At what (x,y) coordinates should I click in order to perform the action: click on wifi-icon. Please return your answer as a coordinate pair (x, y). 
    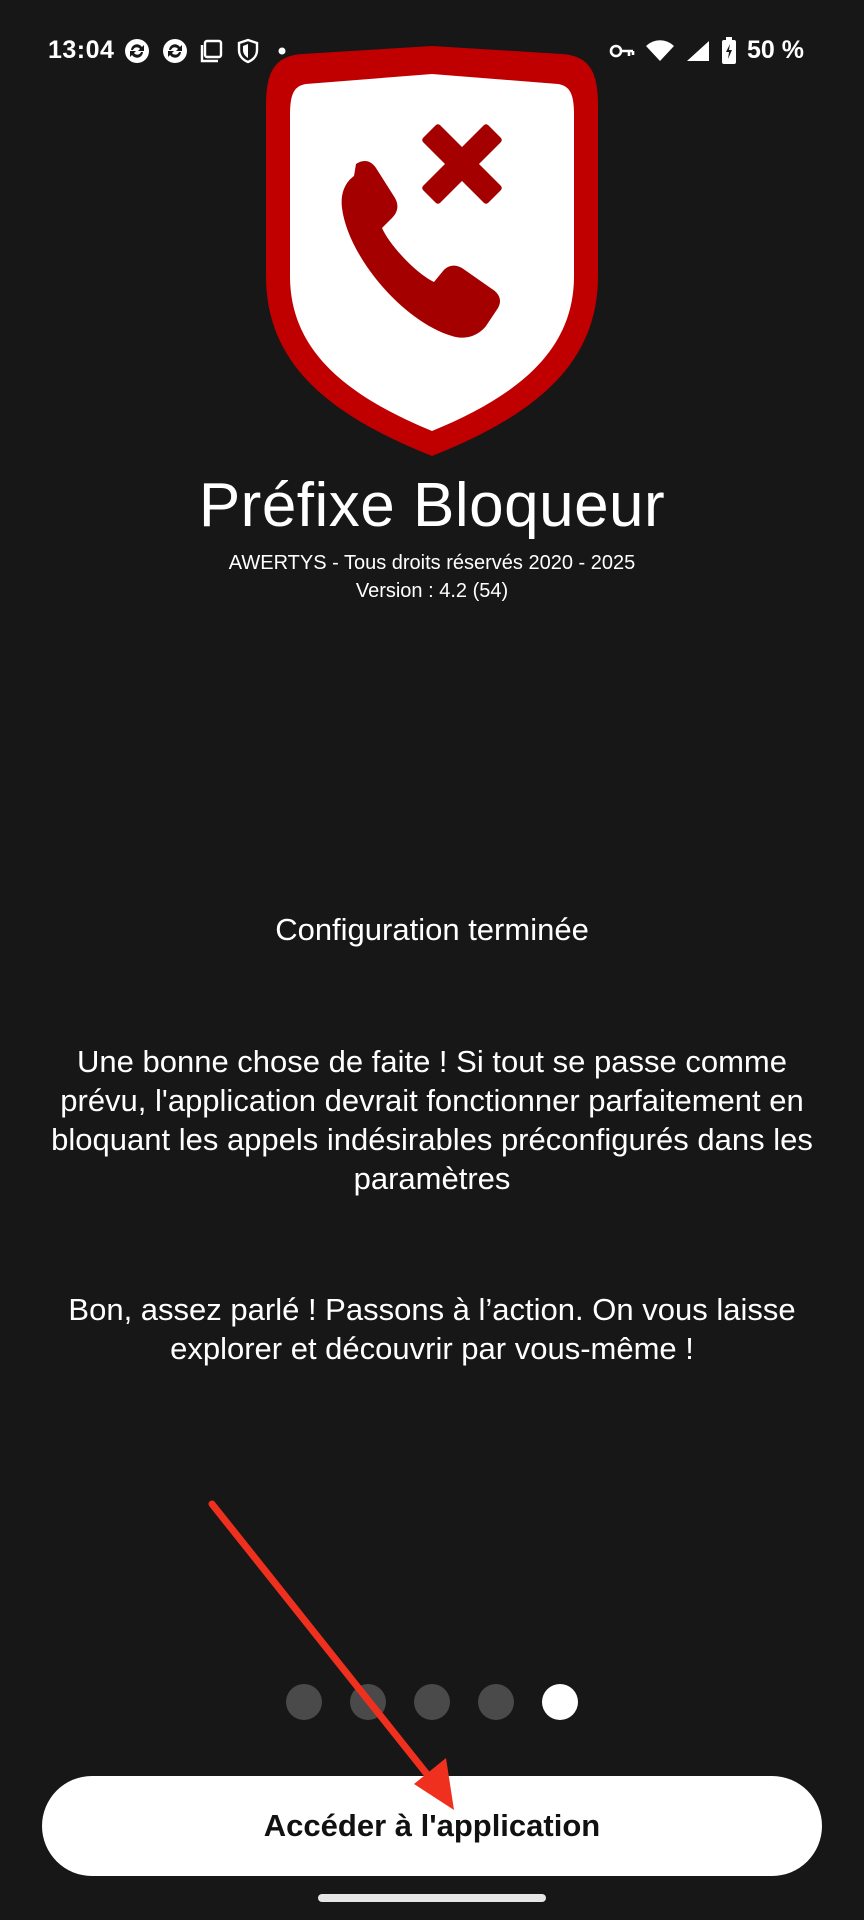
    Looking at the image, I should click on (660, 50).